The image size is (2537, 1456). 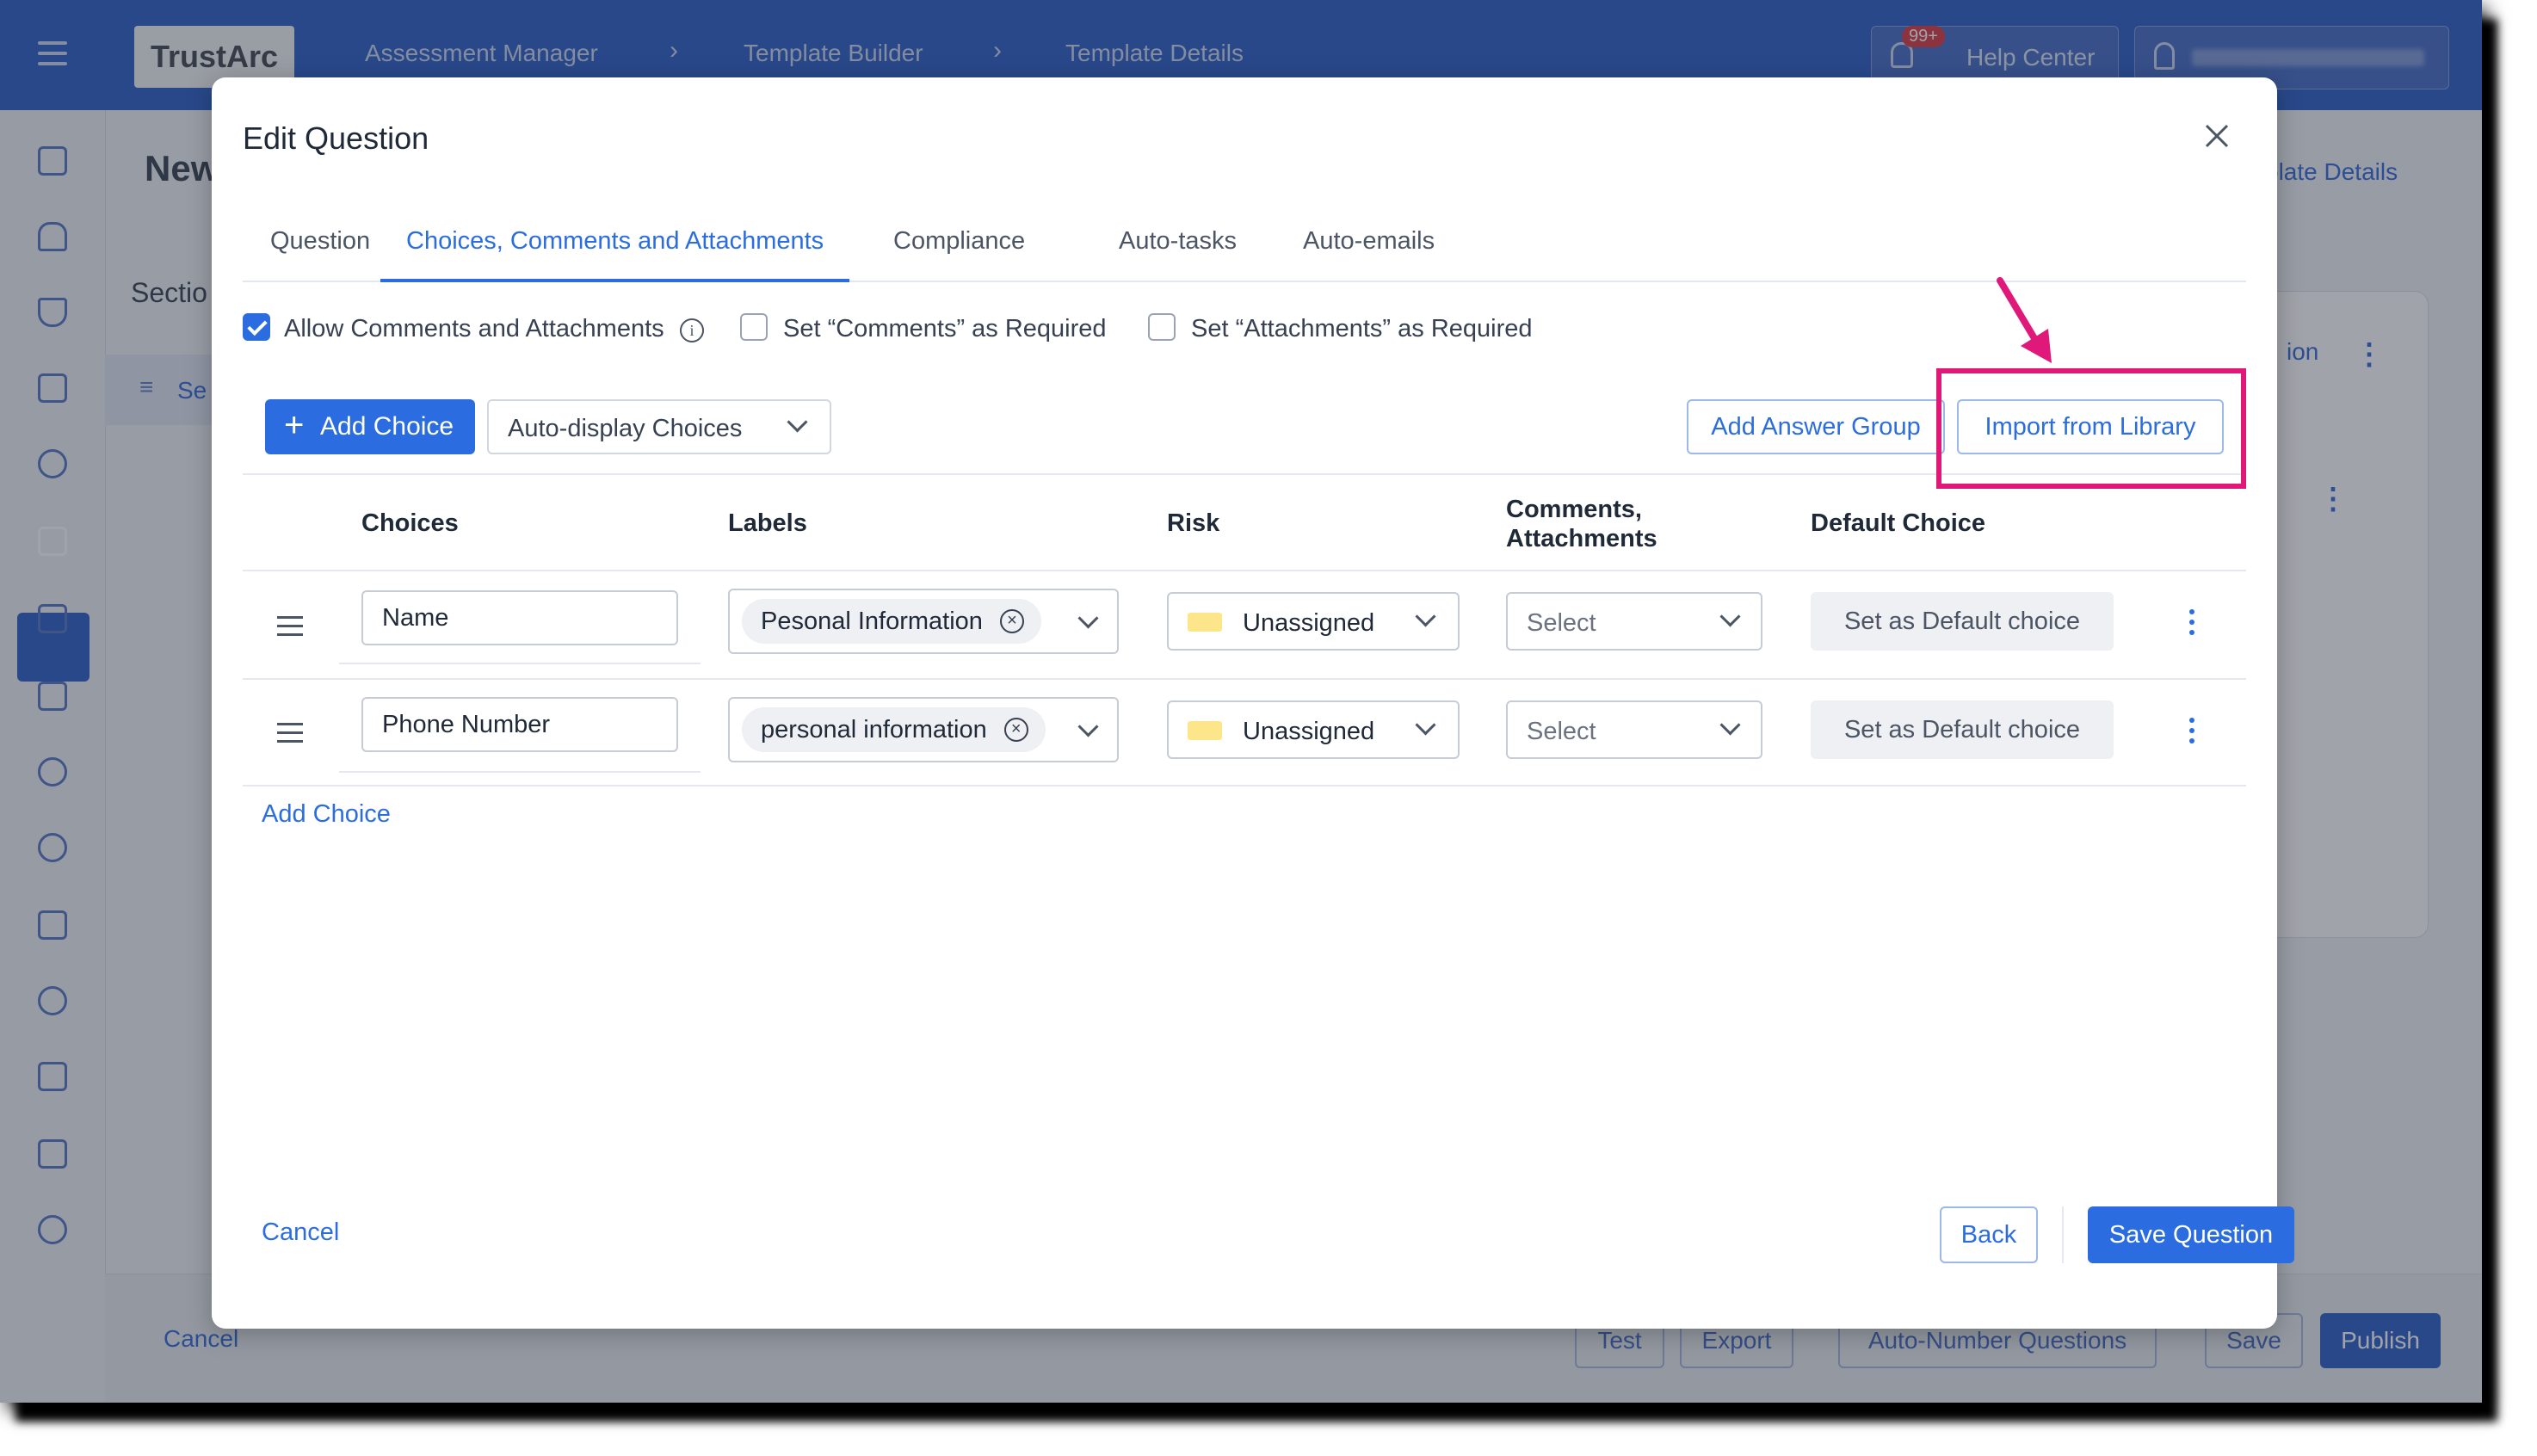 I want to click on comments-required-checkbox, so click(x=754, y=327).